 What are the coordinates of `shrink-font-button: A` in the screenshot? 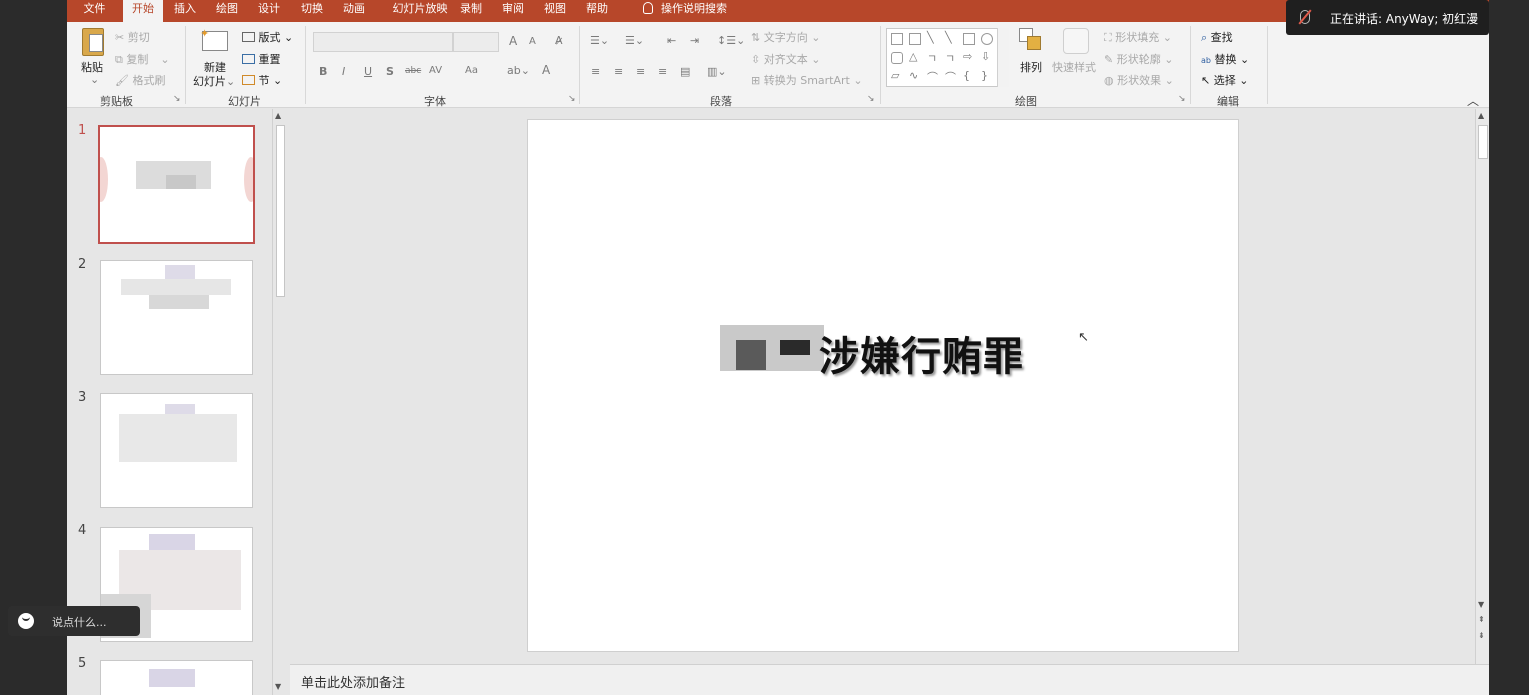 It's located at (532, 41).